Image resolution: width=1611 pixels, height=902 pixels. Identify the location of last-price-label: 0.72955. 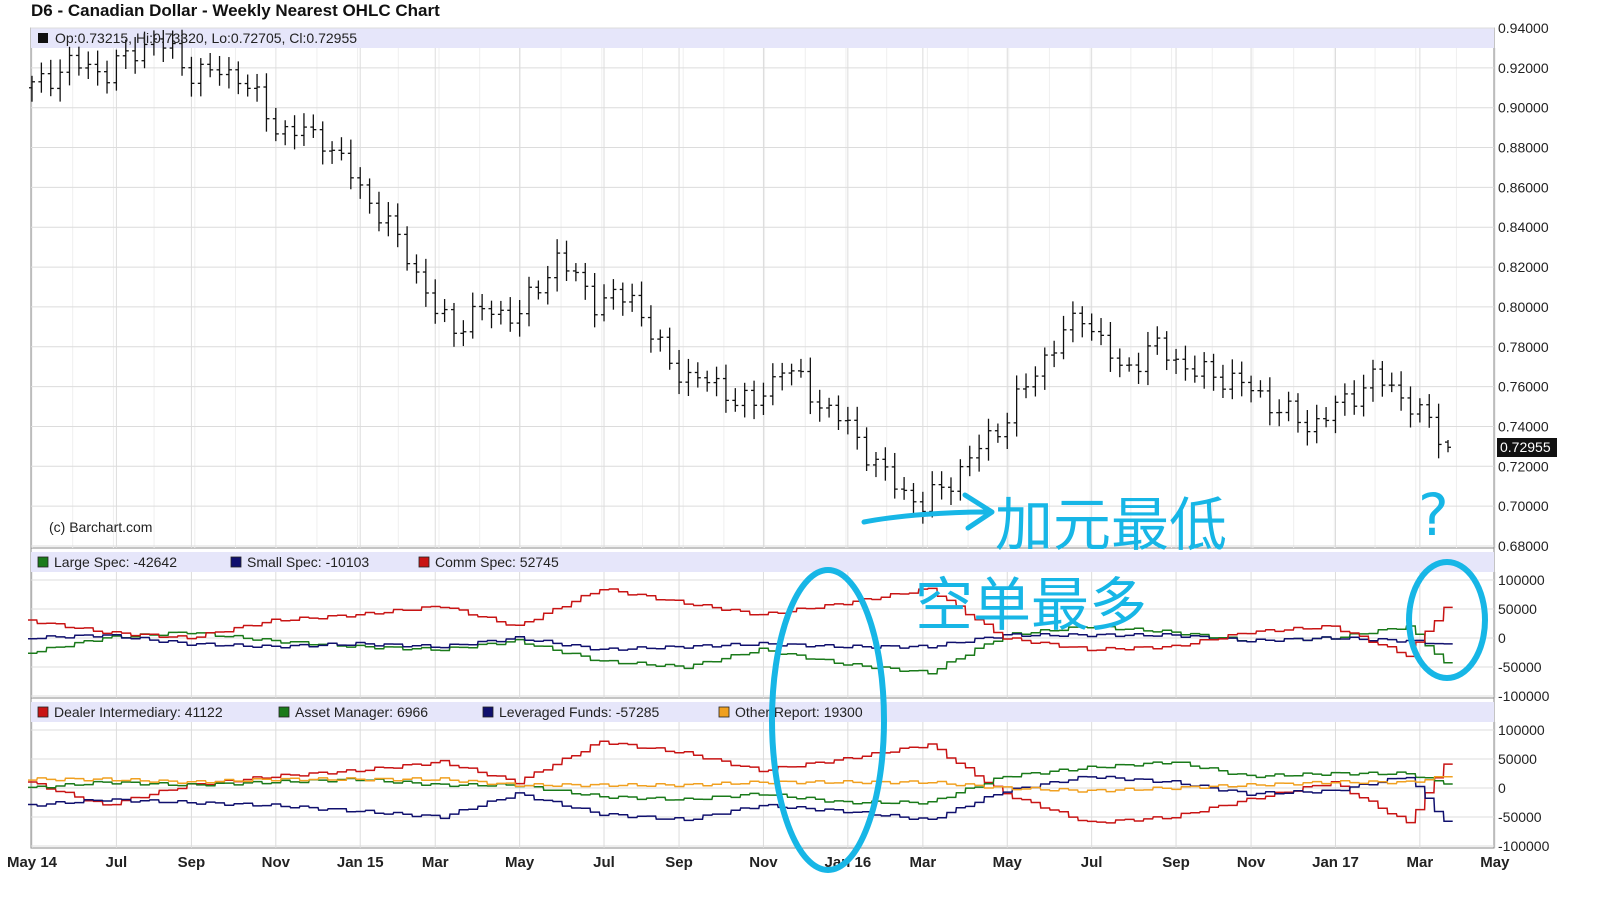
(1525, 447).